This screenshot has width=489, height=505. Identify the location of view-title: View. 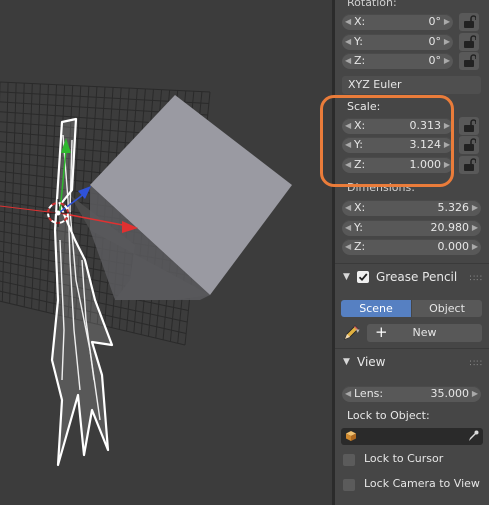
(371, 362).